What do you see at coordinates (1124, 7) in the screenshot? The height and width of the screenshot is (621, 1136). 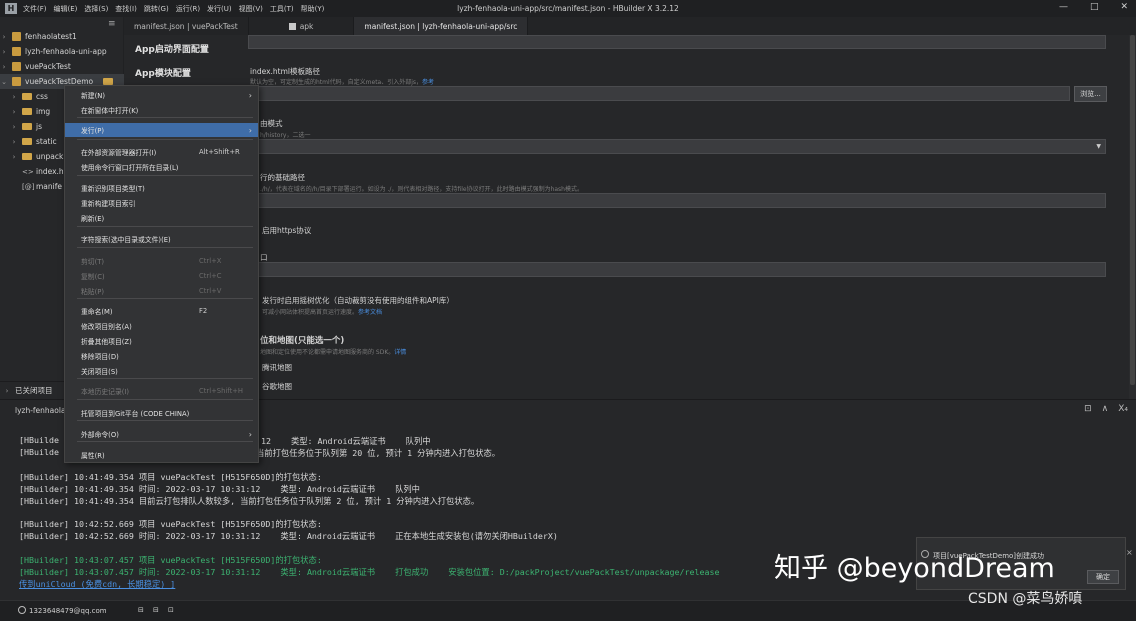 I see `close-window-button: ✕` at bounding box center [1124, 7].